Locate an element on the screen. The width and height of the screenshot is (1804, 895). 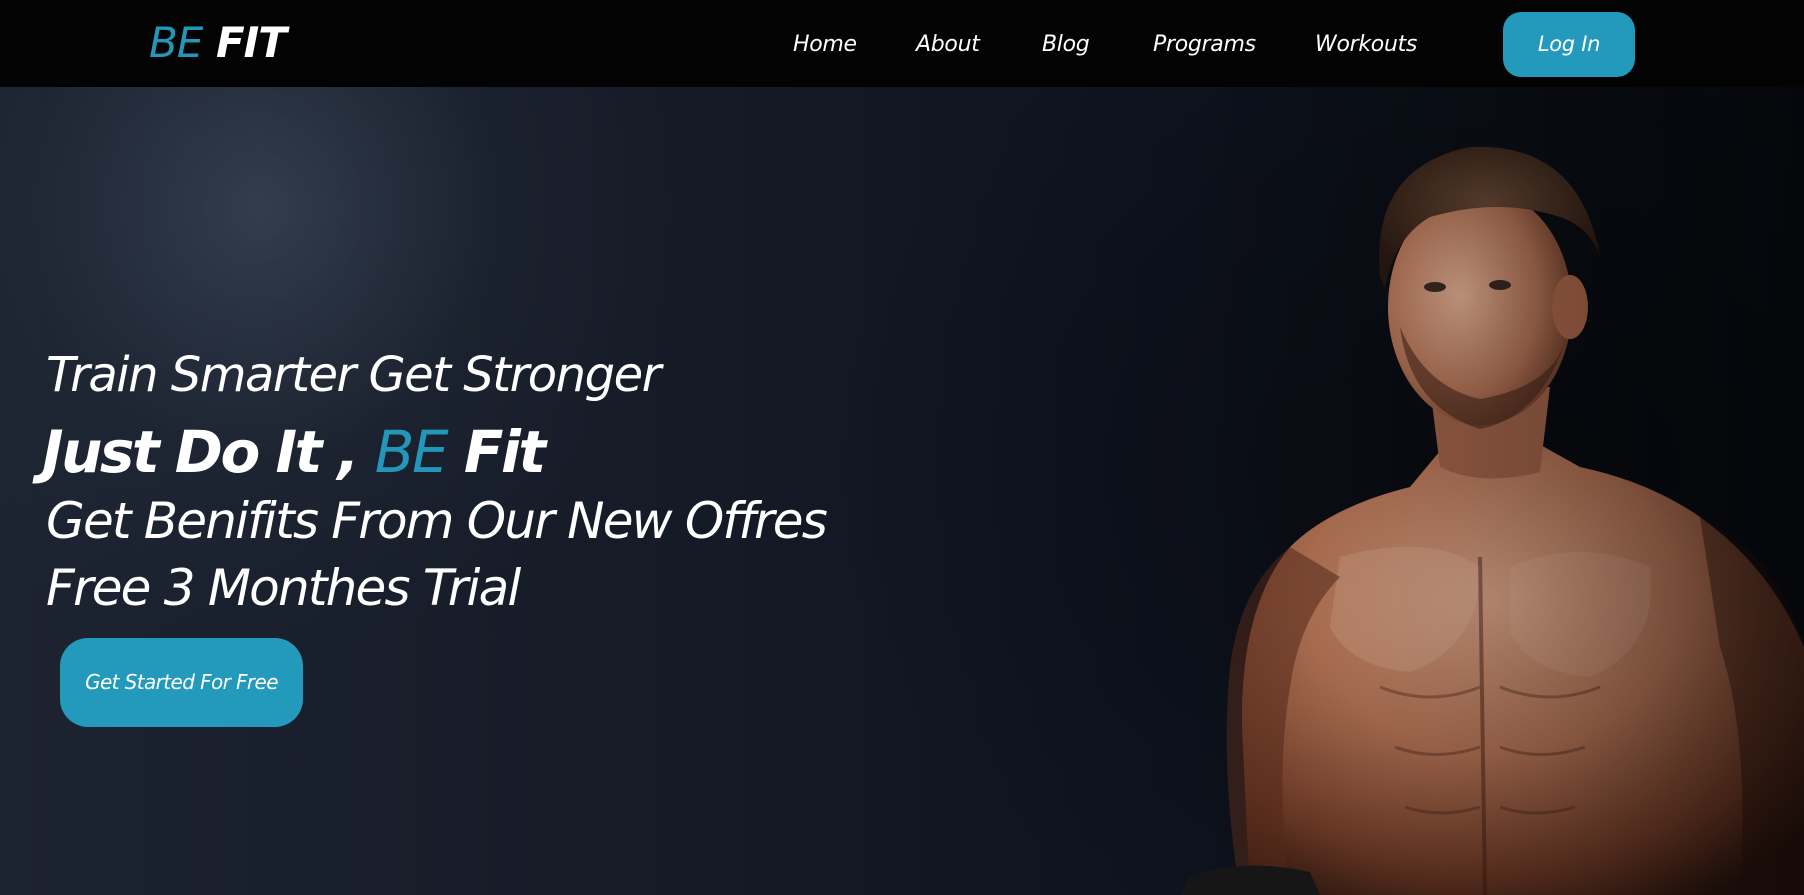
hero-tagline: Train Smarter Get Stronger is located at coordinates (353, 375).